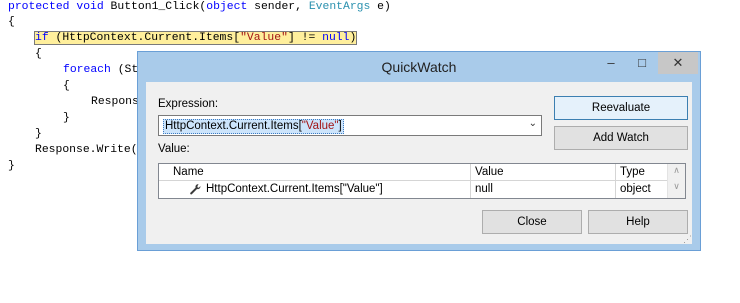  Describe the element at coordinates (294, 189) in the screenshot. I see `row-name-text: HttpContext.Current.Items["Value"]` at that location.